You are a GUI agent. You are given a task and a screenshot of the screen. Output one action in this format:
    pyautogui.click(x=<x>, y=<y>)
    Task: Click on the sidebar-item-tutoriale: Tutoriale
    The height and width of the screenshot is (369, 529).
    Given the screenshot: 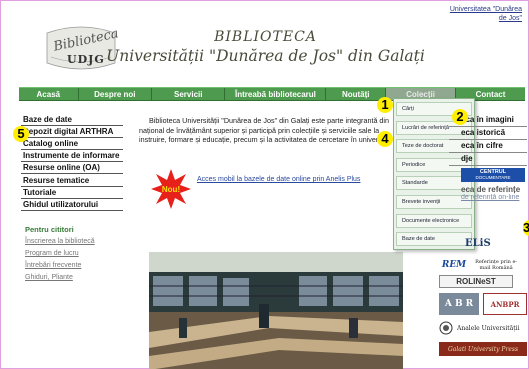 What is the action you would take?
    pyautogui.click(x=72, y=193)
    